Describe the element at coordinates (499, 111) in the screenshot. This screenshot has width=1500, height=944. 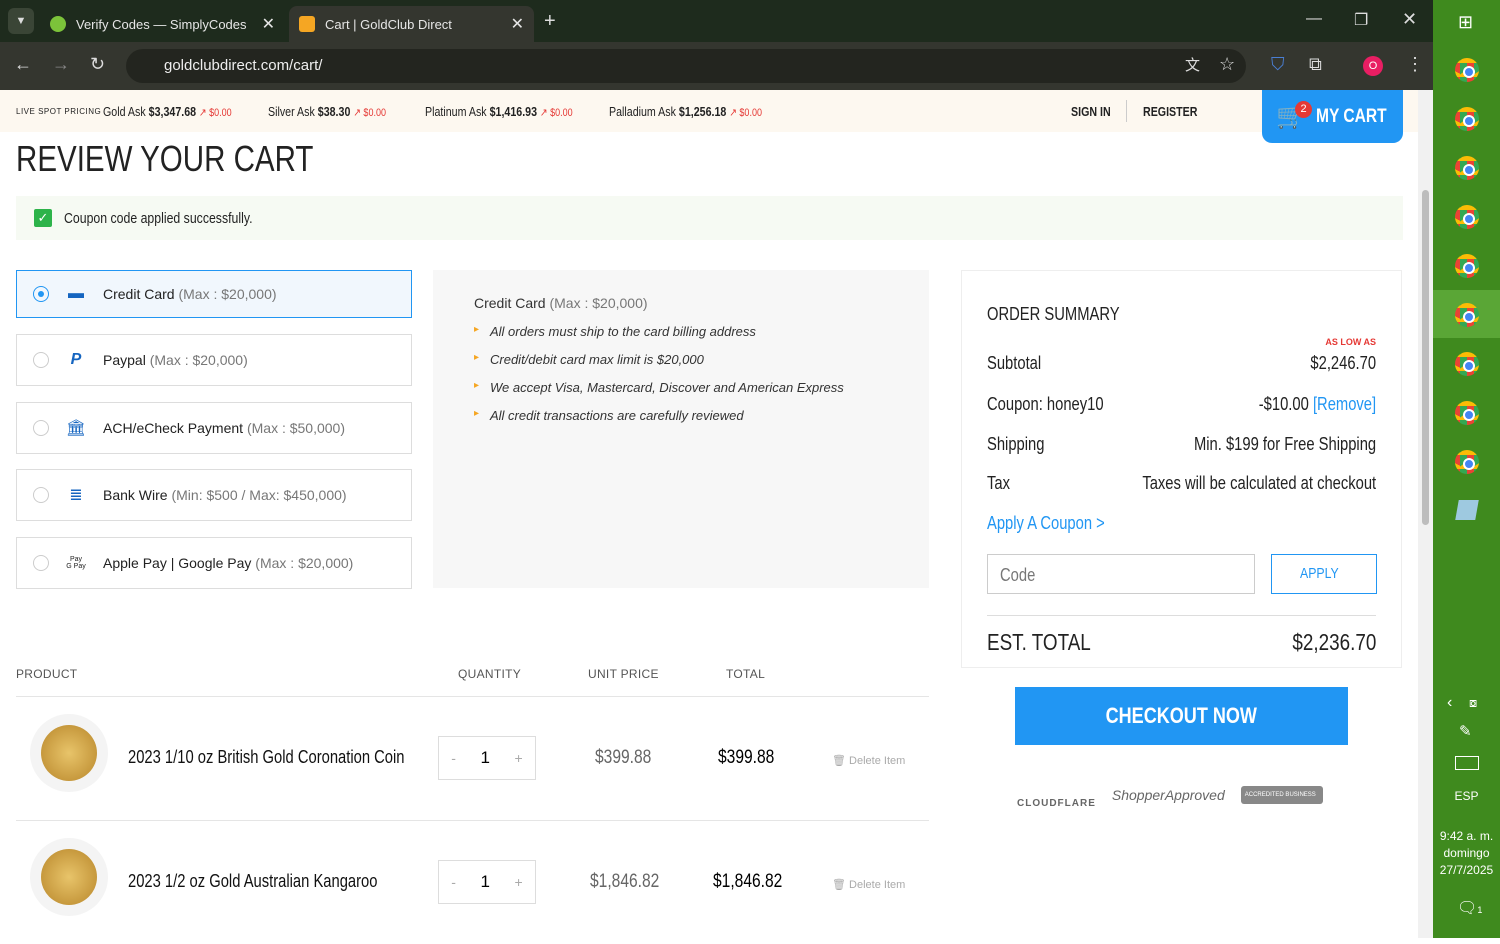
I see `ticker-platinum: Platinum Ask $1,416.93 ↗ $0.00` at that location.